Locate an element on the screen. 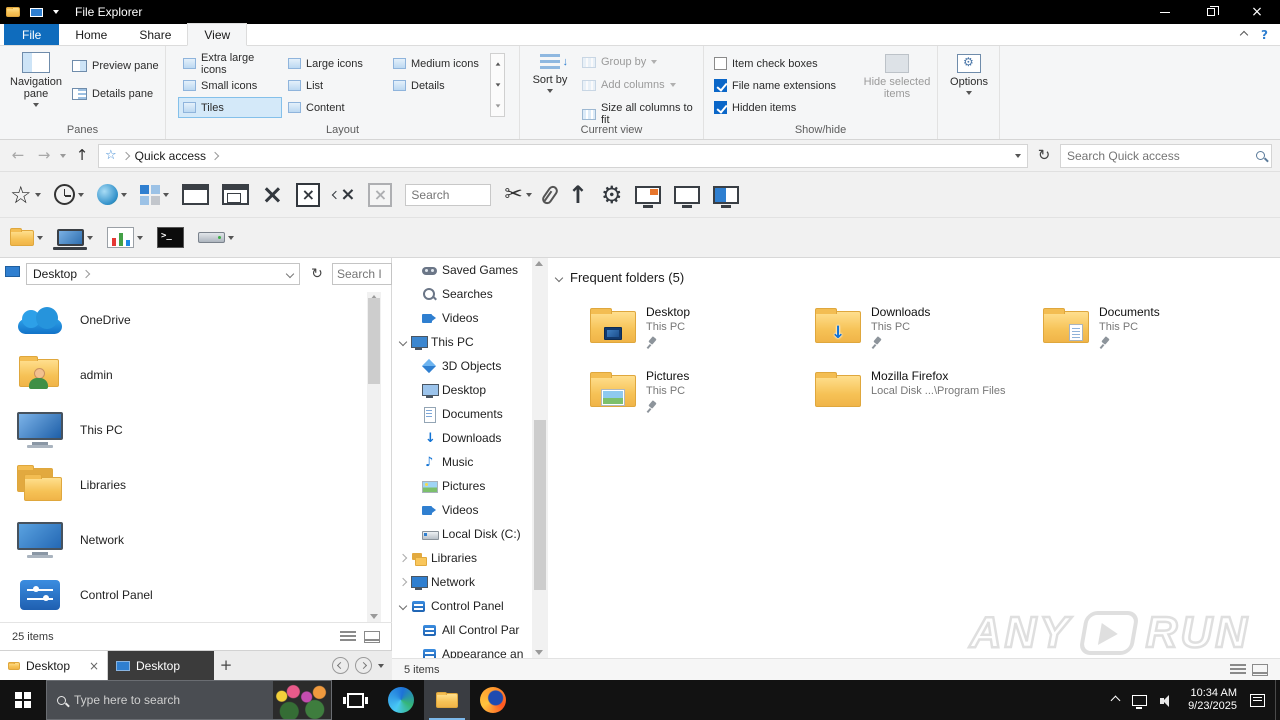 This screenshot has height=720, width=1280. task-view-button is located at coordinates (355, 700).